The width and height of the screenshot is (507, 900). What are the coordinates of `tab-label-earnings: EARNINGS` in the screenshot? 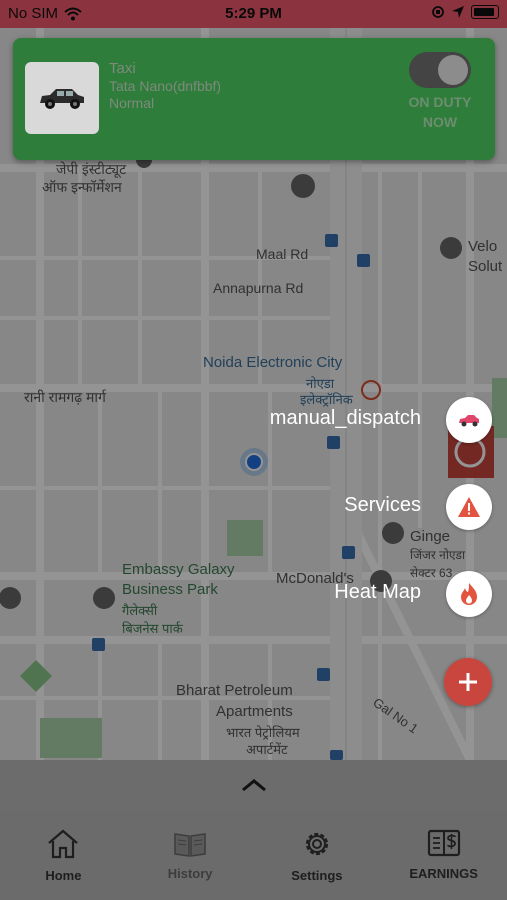 It's located at (443, 873).